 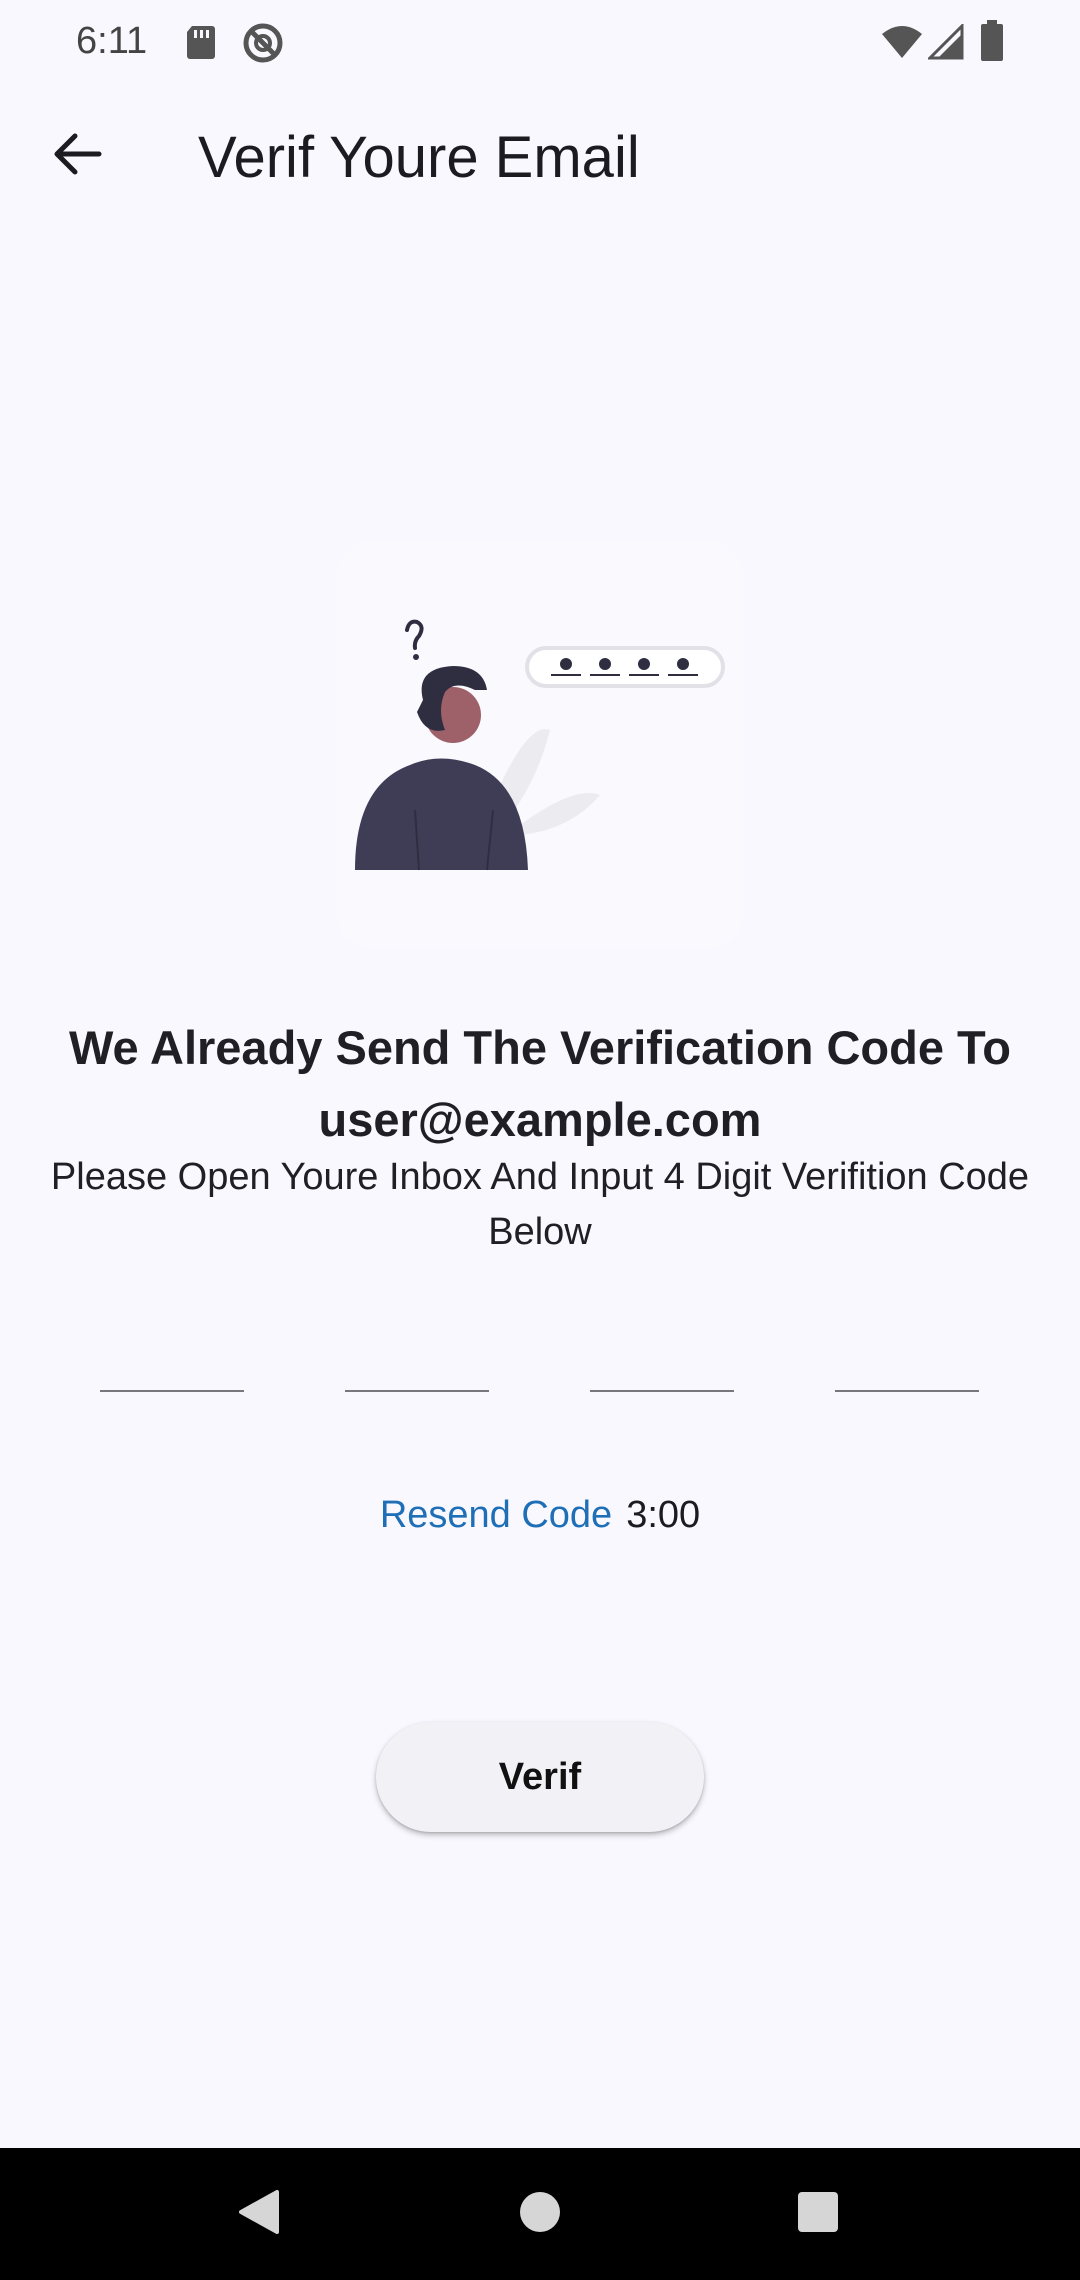 I want to click on wifi-icon, so click(x=902, y=44).